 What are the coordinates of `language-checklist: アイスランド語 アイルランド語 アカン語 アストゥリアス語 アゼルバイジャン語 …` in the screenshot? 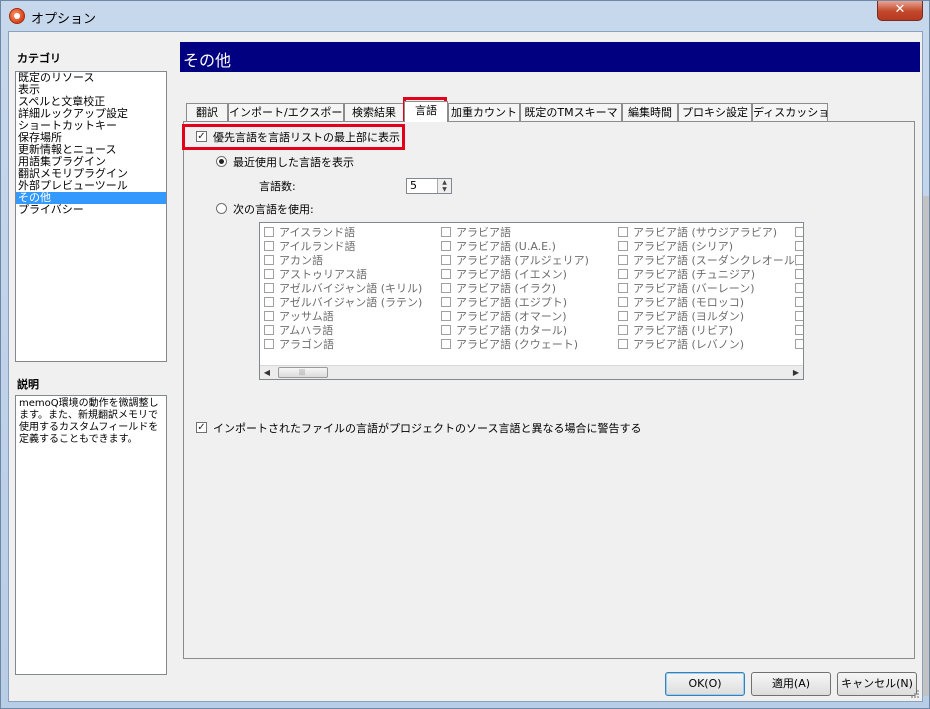 It's located at (531, 301).